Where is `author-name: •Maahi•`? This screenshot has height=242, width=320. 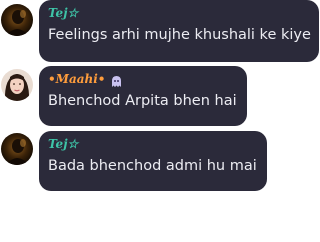 author-name: •Maahi• is located at coordinates (76, 79).